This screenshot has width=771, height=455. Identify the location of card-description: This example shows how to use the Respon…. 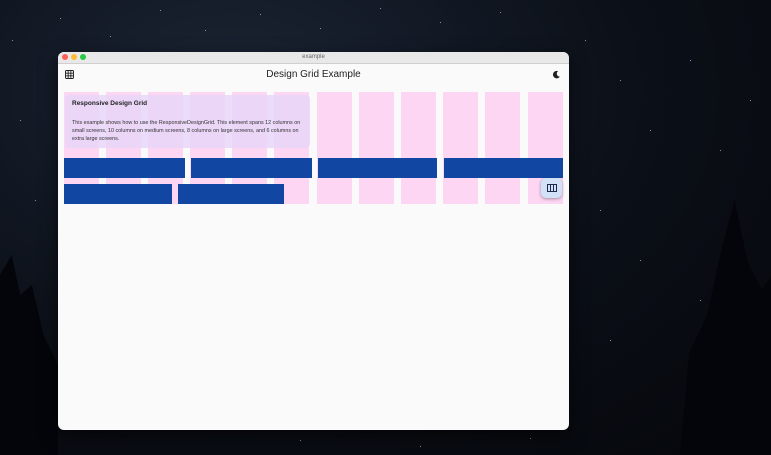
(186, 131).